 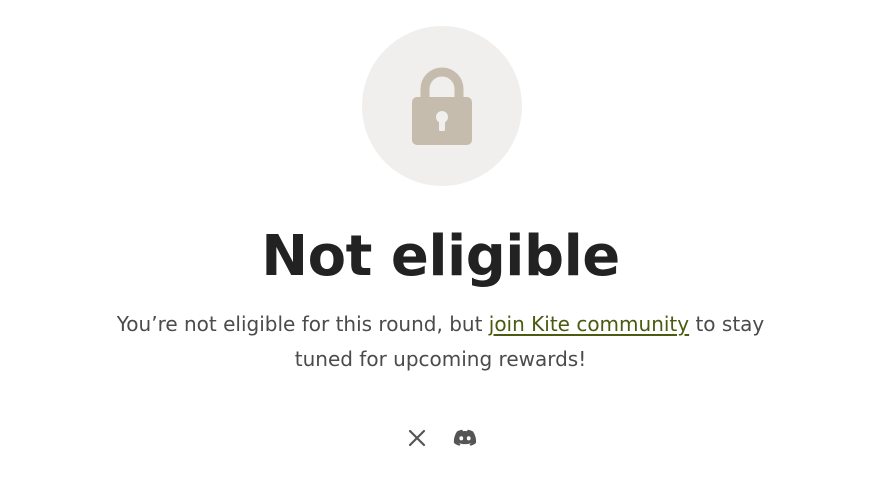 I want to click on discord-link, so click(x=465, y=438).